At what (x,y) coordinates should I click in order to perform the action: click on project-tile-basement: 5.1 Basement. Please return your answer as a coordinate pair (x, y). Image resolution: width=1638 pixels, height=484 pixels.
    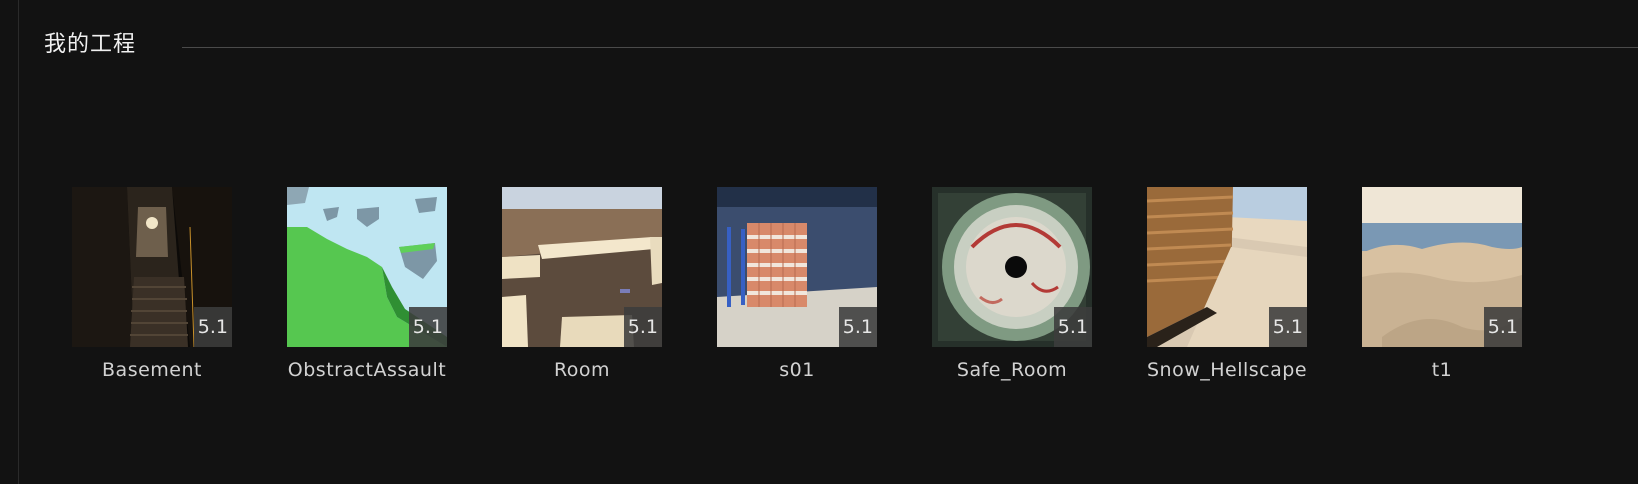
    Looking at the image, I should click on (152, 284).